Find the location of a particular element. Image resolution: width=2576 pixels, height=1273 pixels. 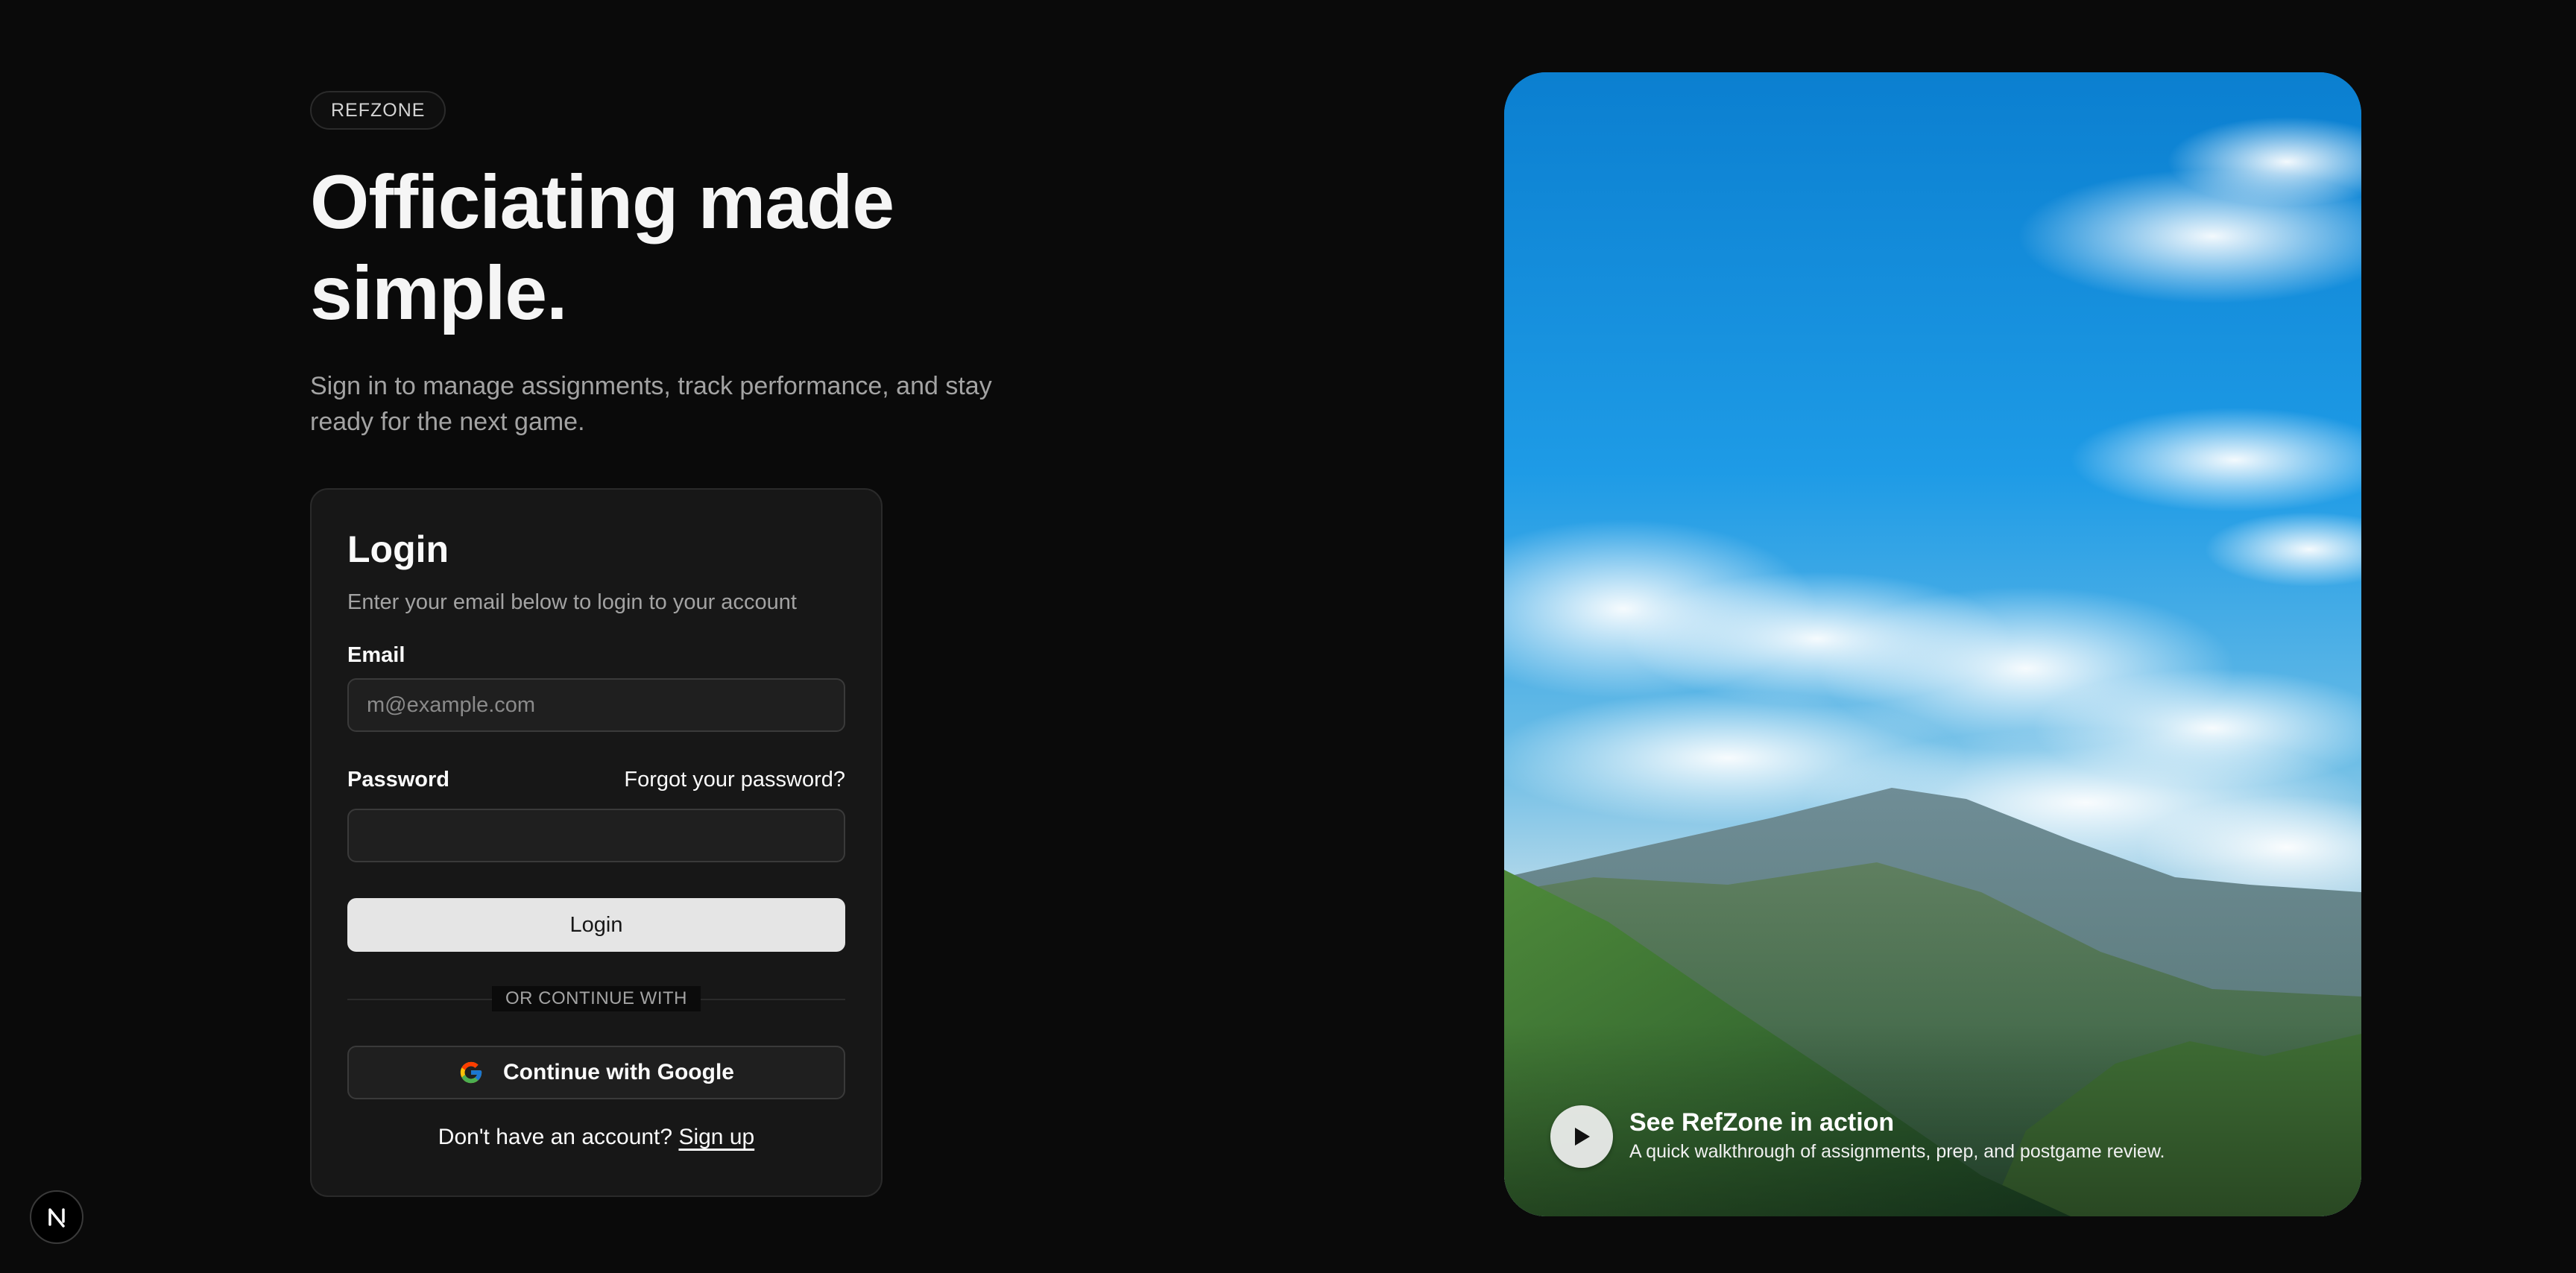

n-logo-button is located at coordinates (56, 1217).